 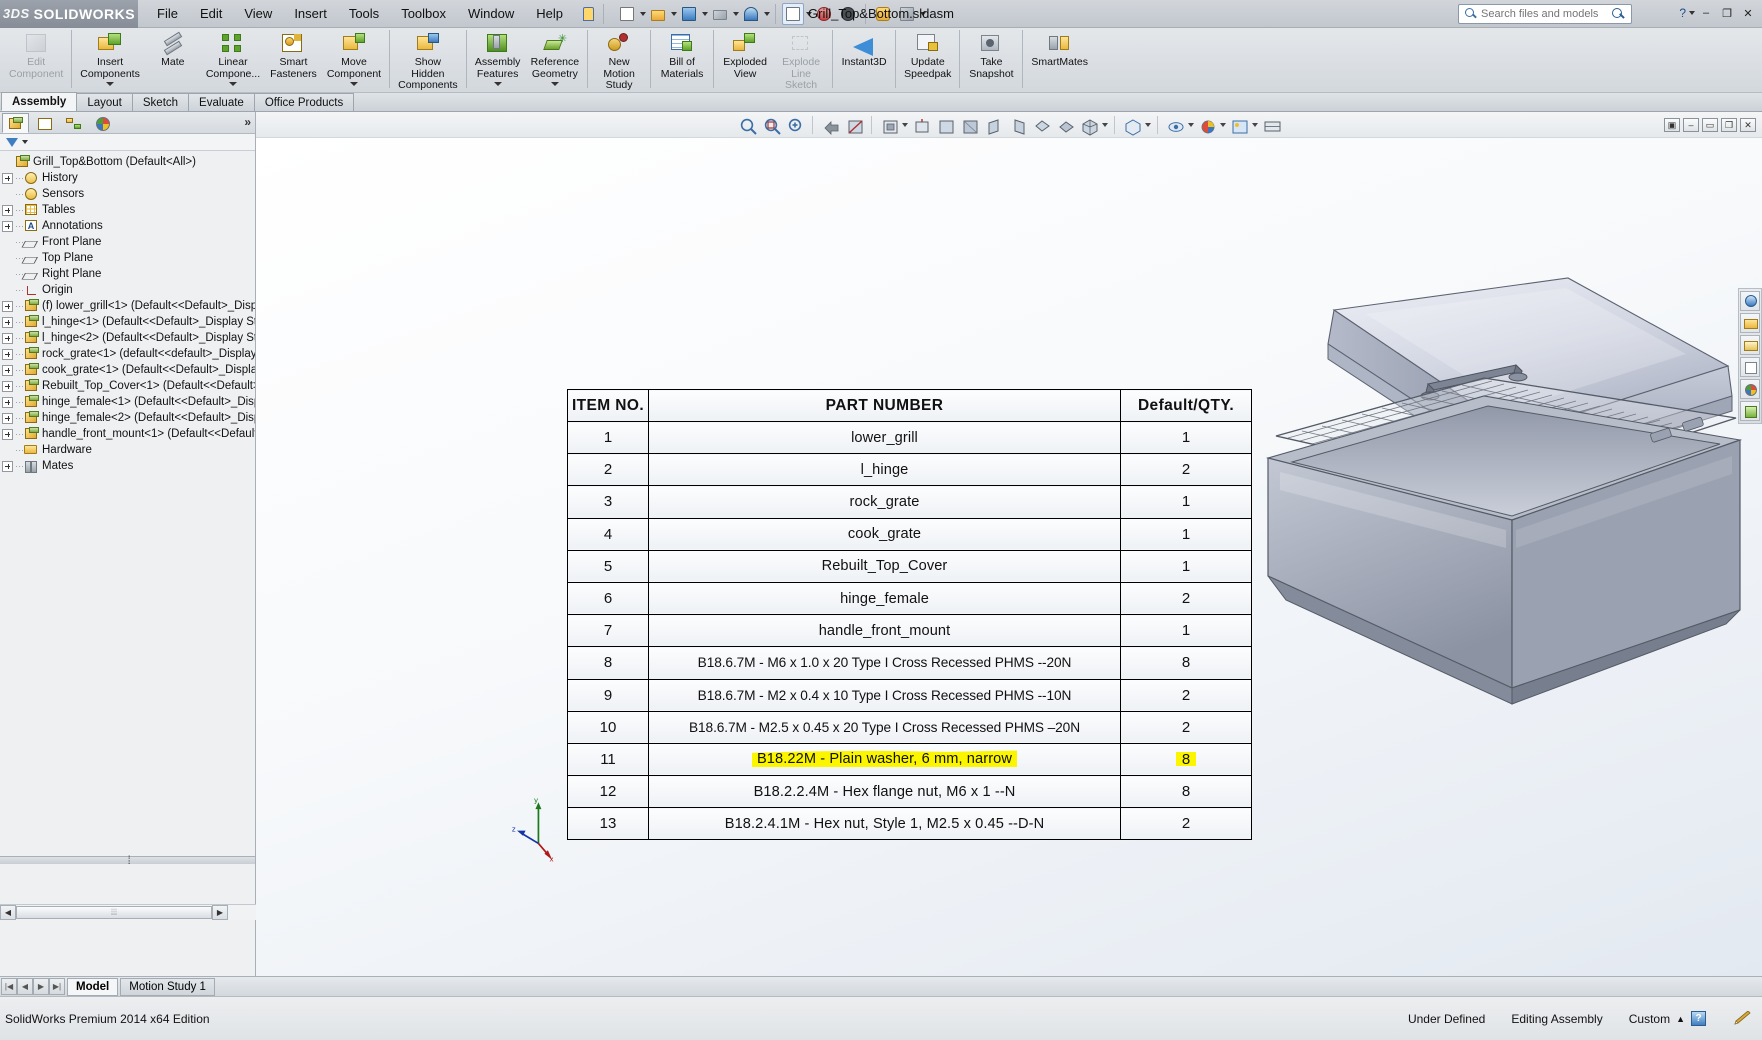 What do you see at coordinates (498, 60) in the screenshot?
I see `ribbon-button-assembly-features: Assembly Features` at bounding box center [498, 60].